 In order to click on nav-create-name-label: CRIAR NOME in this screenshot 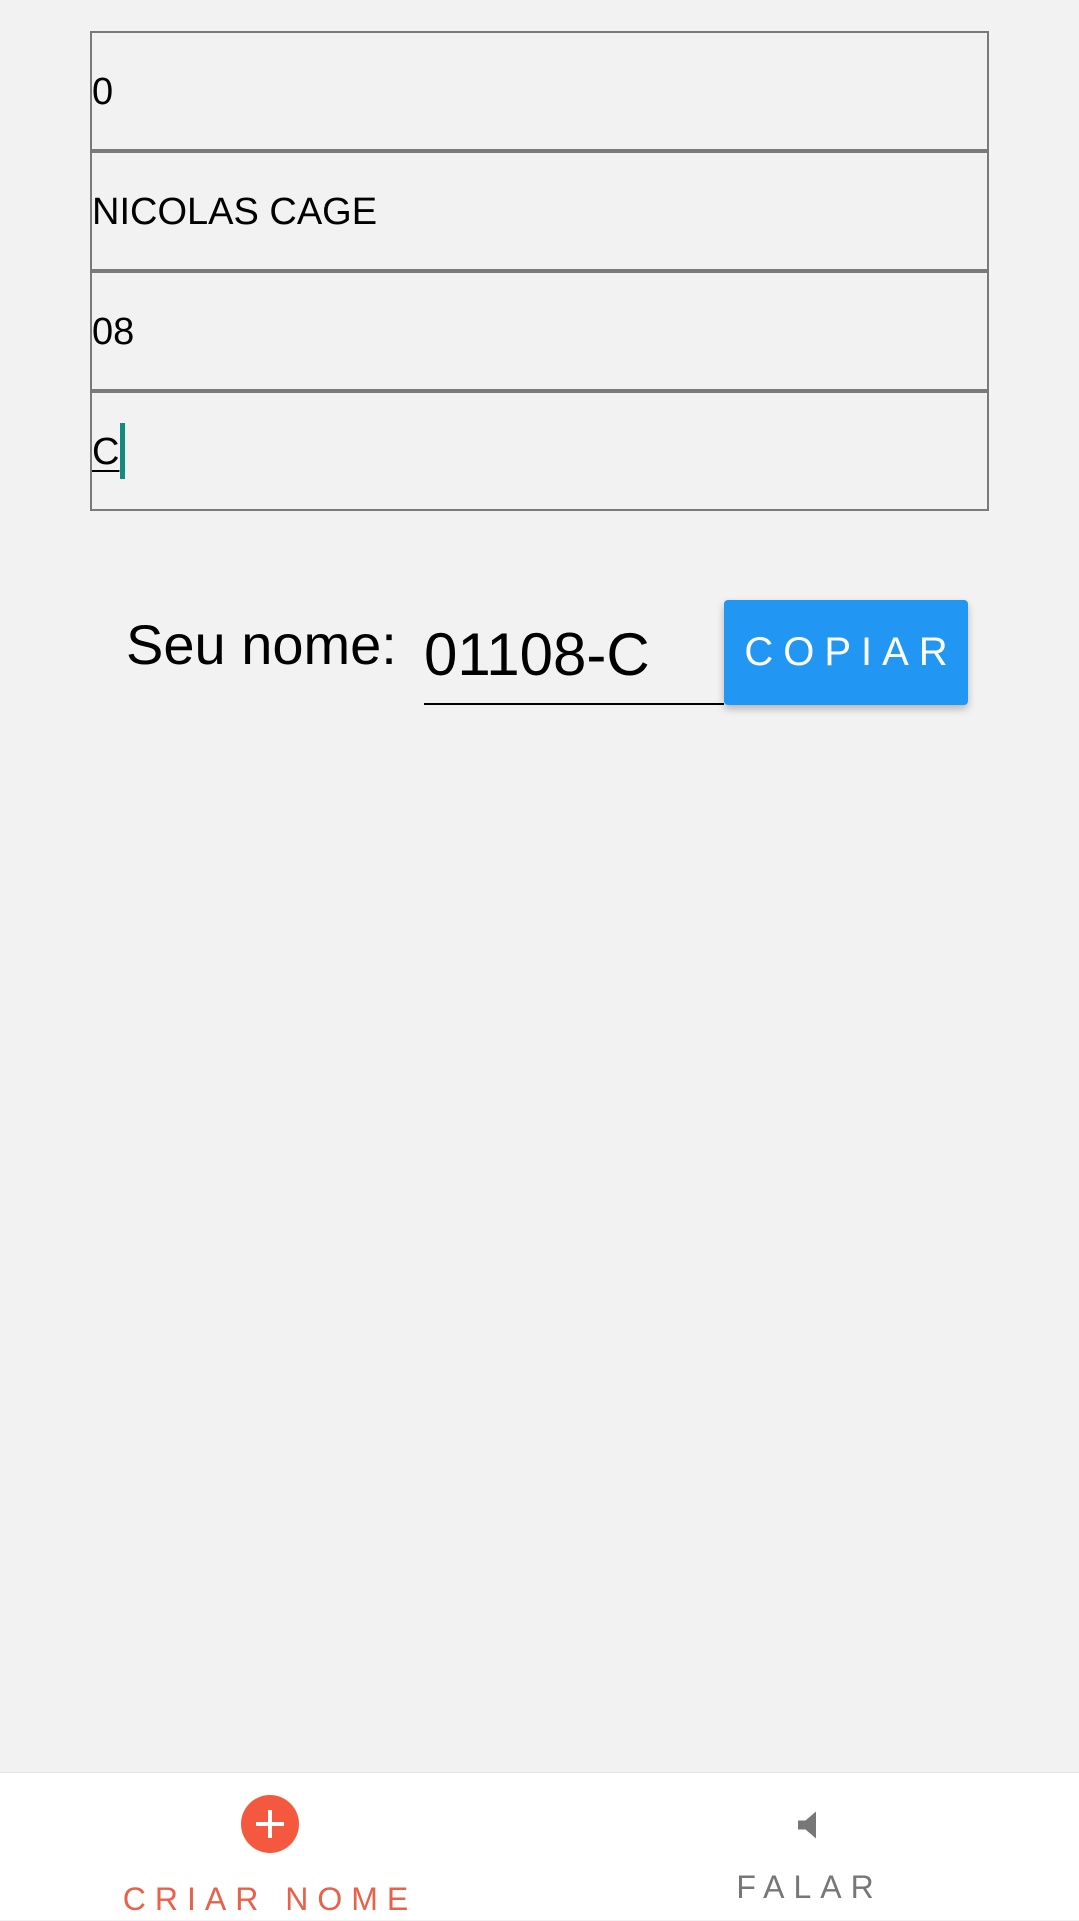, I will do `click(270, 1899)`.